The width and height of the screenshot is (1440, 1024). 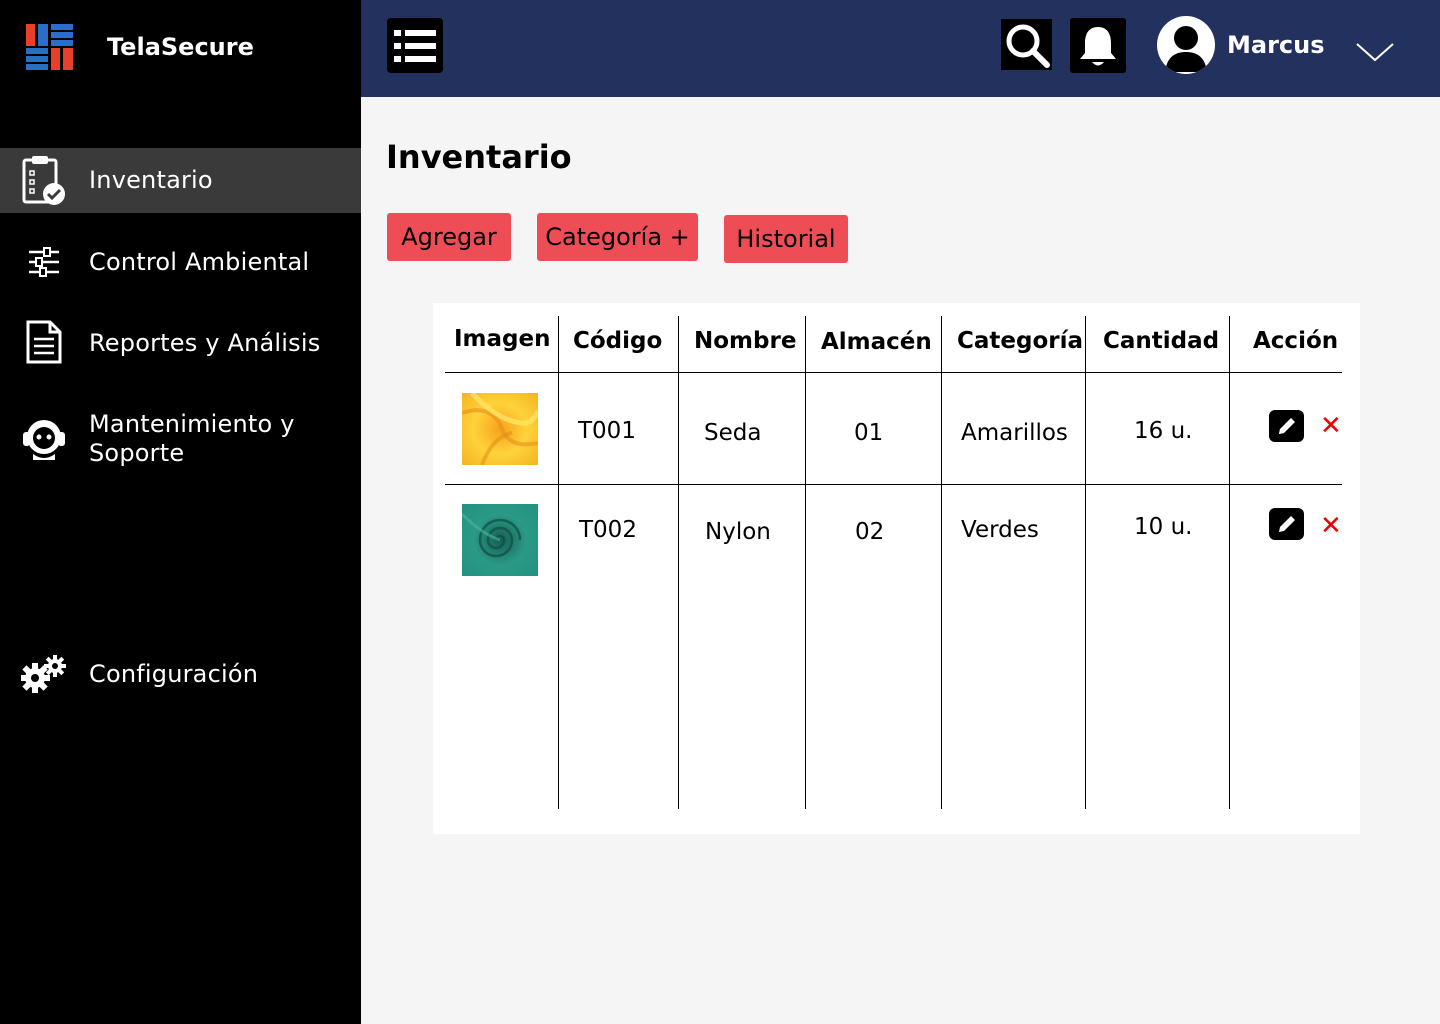 I want to click on sidebar-item-control-ambiental: Control Ambiental, so click(x=180, y=262).